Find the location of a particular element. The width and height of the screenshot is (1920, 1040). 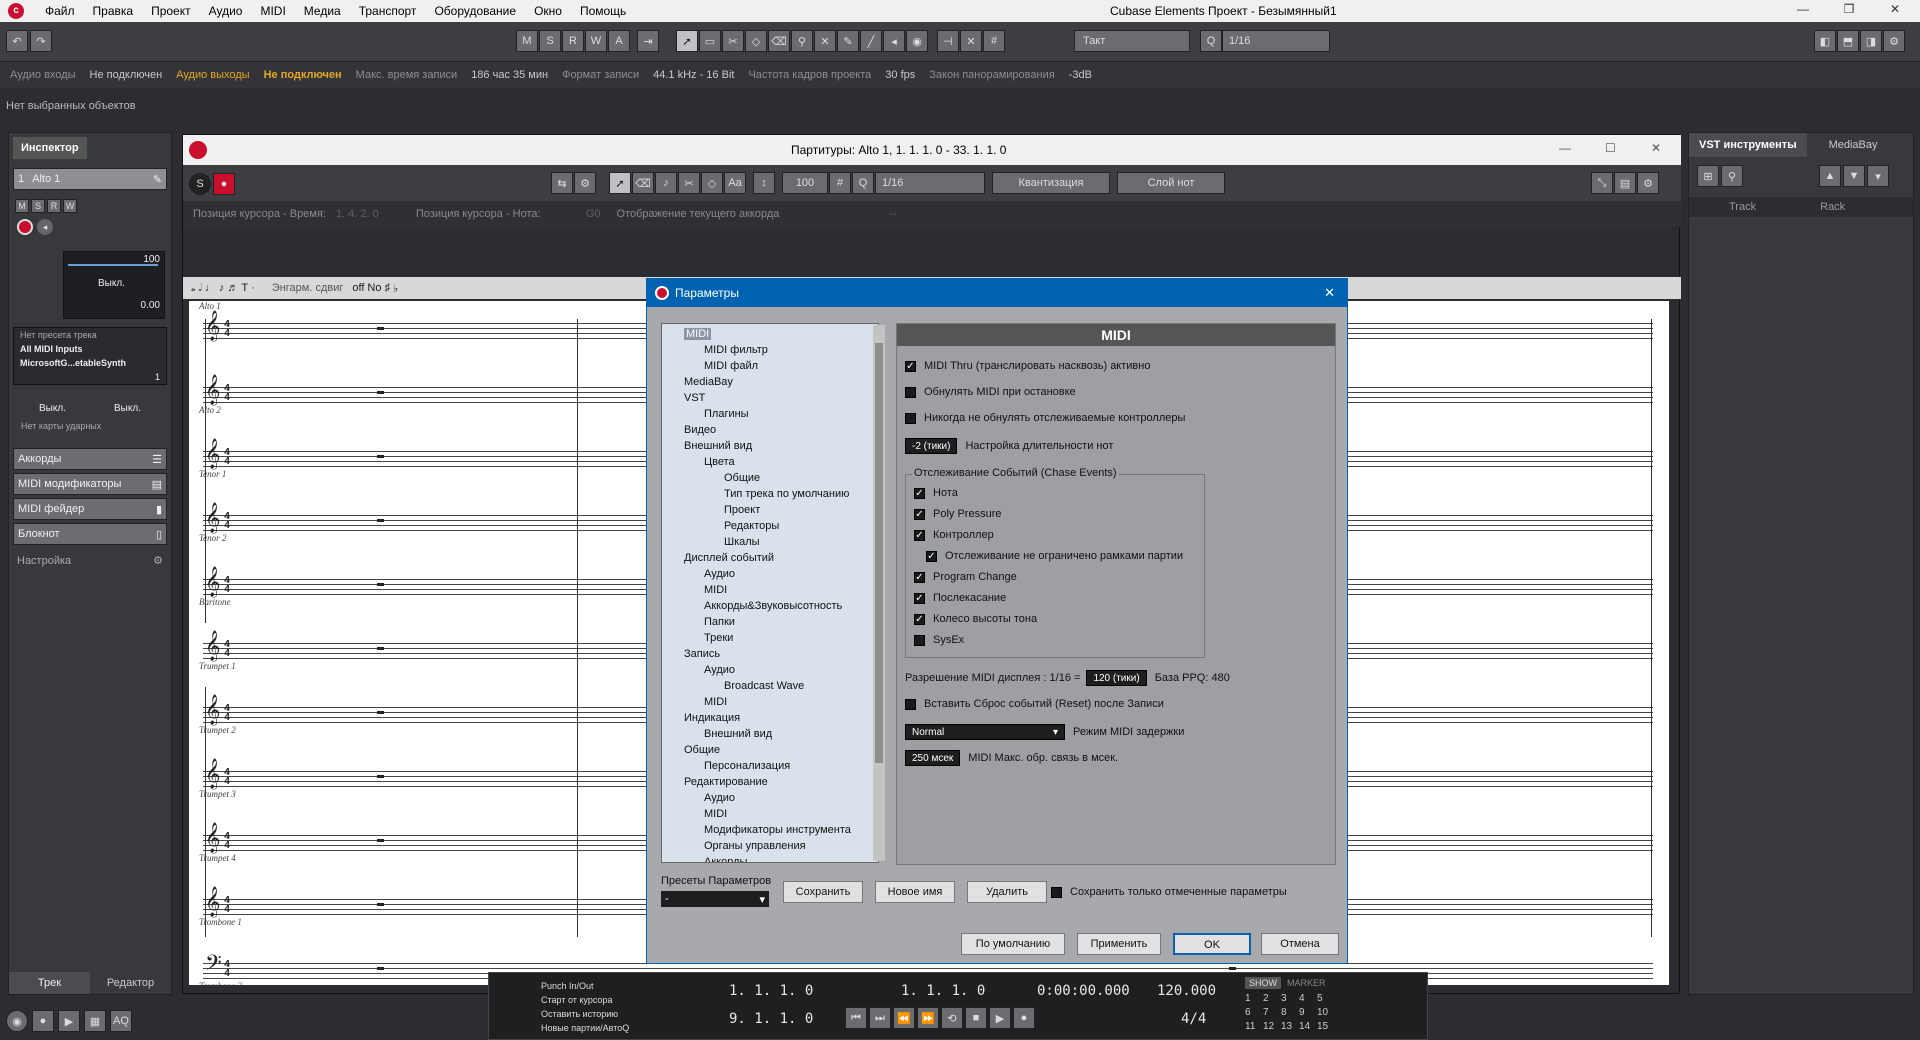

solo-button: S is located at coordinates (38, 206).